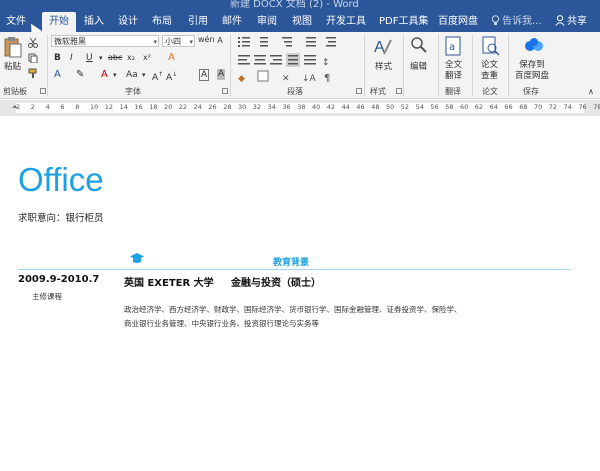 The height and width of the screenshot is (471, 600). Describe the element at coordinates (464, 107) in the screenshot. I see `ruler-tick-label: 60` at that location.